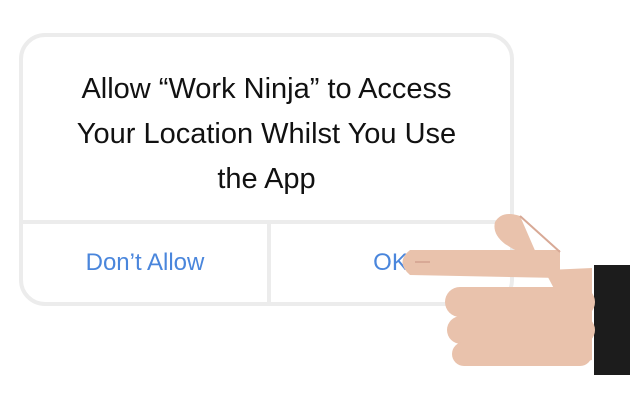 The height and width of the screenshot is (402, 630). I want to click on finger-ring, so click(521, 330).